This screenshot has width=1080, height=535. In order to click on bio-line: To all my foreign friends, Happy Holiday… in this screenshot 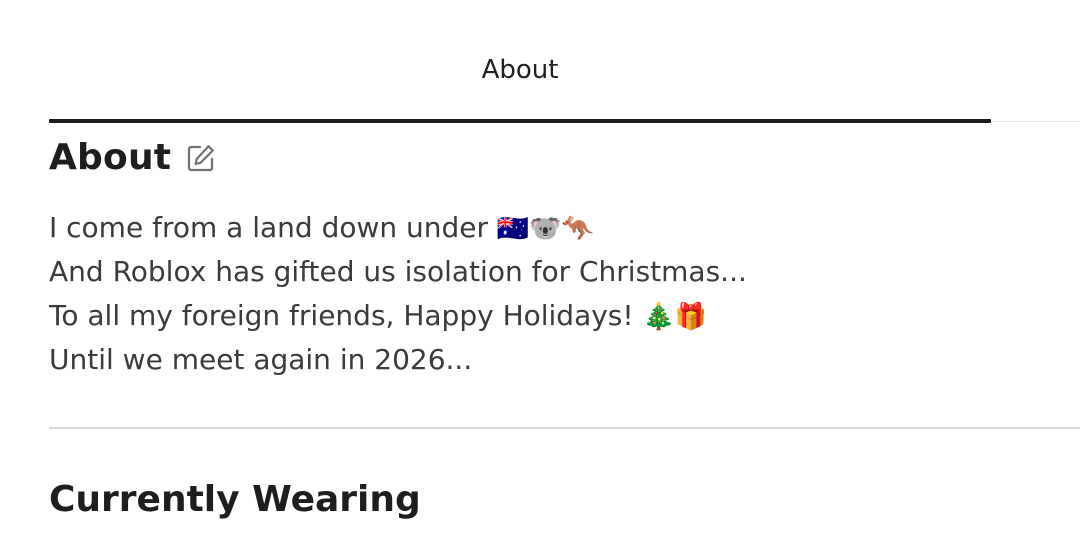, I will do `click(539, 316)`.